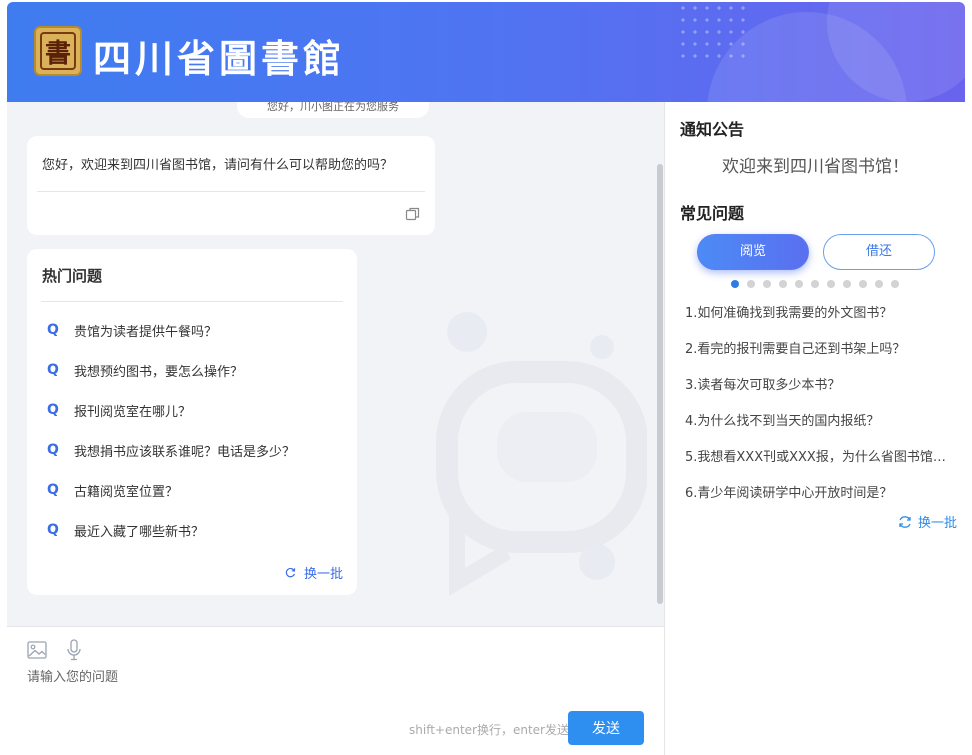  What do you see at coordinates (37, 650) in the screenshot?
I see `image-upload-icon` at bounding box center [37, 650].